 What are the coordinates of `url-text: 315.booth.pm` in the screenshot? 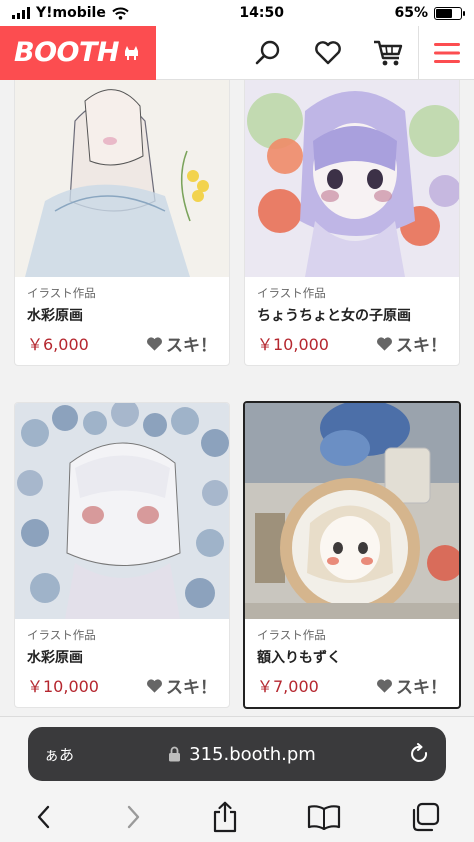 It's located at (252, 754).